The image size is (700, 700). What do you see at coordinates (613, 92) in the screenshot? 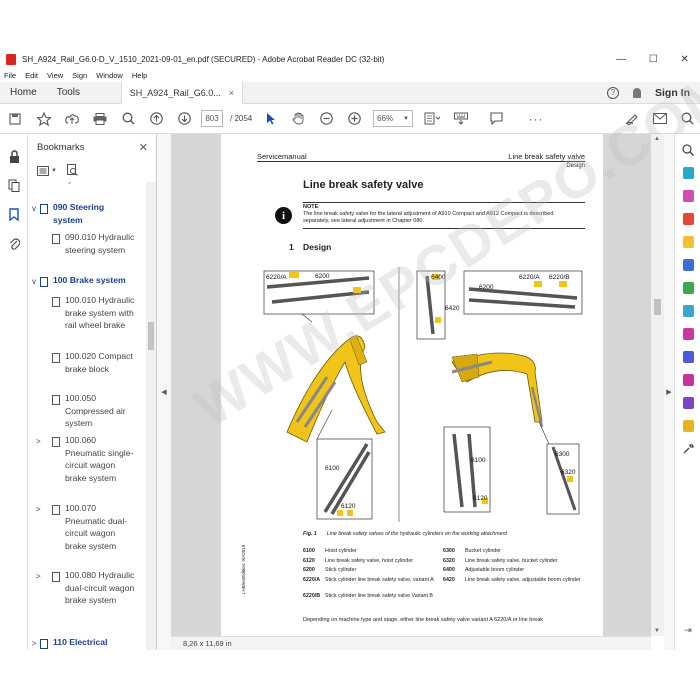
I see `help-icon: ?` at bounding box center [613, 92].